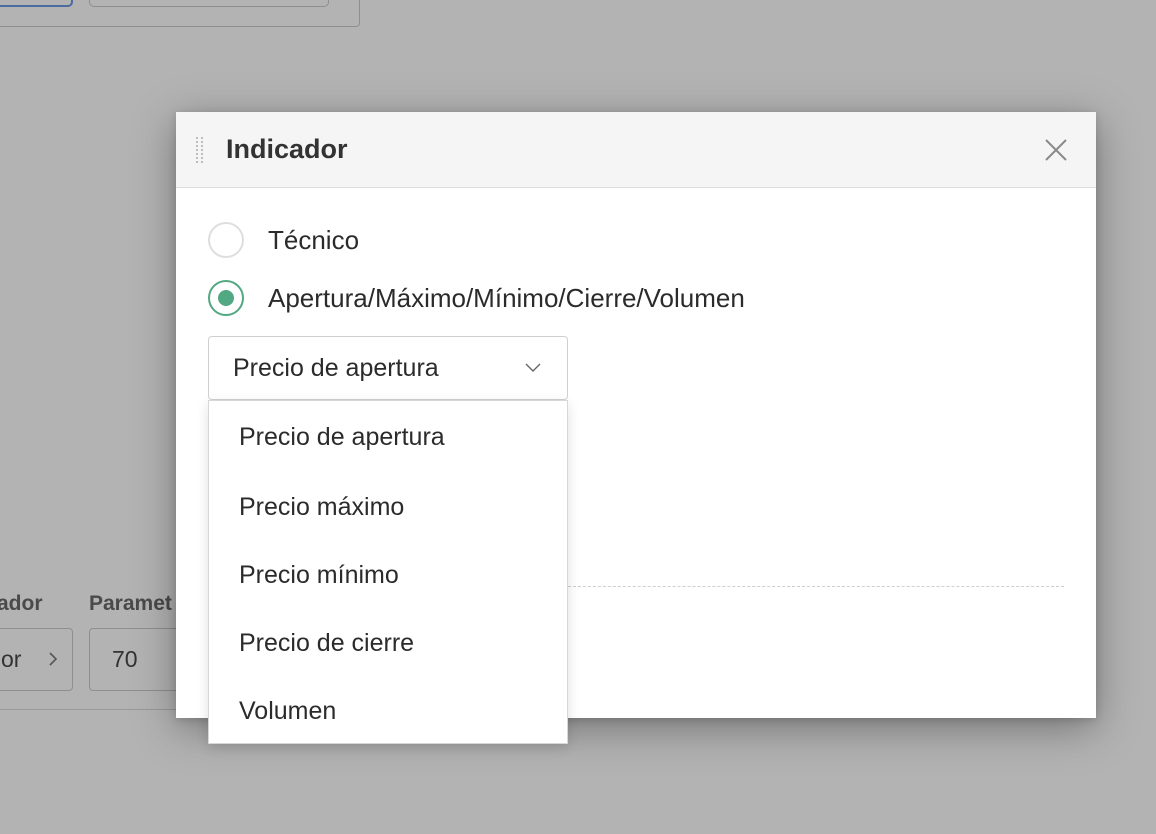 The image size is (1156, 834). I want to click on background-indicator-field: or, so click(36, 659).